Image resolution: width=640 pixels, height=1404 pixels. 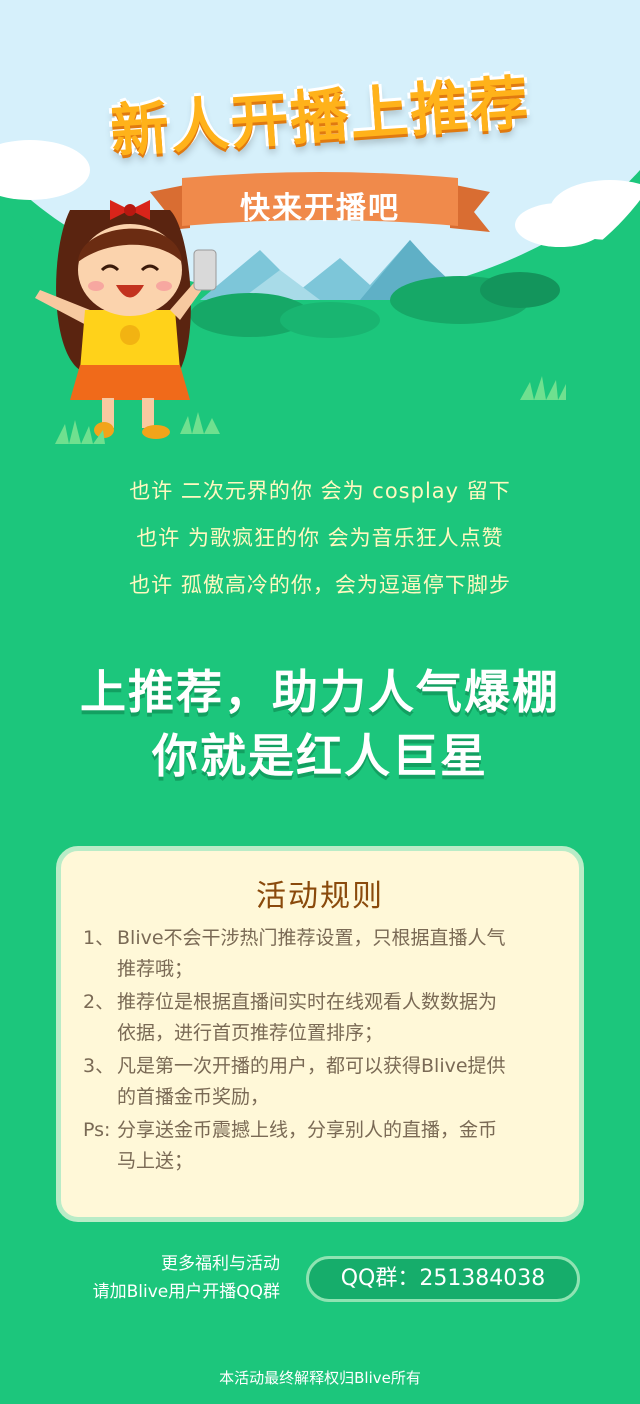 What do you see at coordinates (320, 1378) in the screenshot?
I see `footer-disclaimer: 本活动最终解释权归Blive所有` at bounding box center [320, 1378].